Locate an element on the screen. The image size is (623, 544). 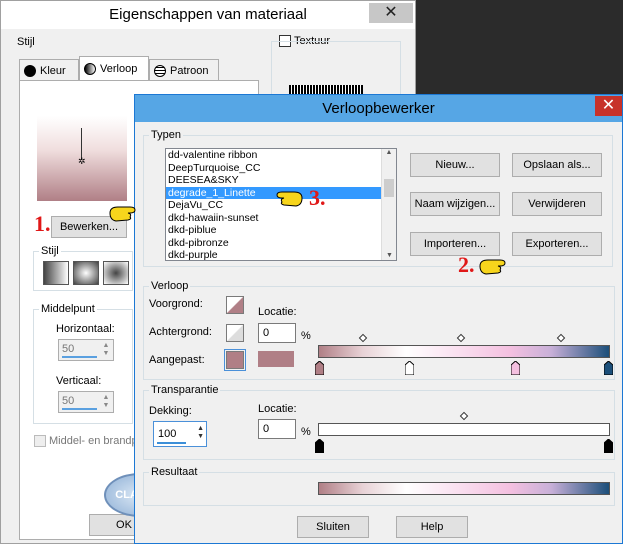
list-item: dkd-pibronze is located at coordinates (281, 243).